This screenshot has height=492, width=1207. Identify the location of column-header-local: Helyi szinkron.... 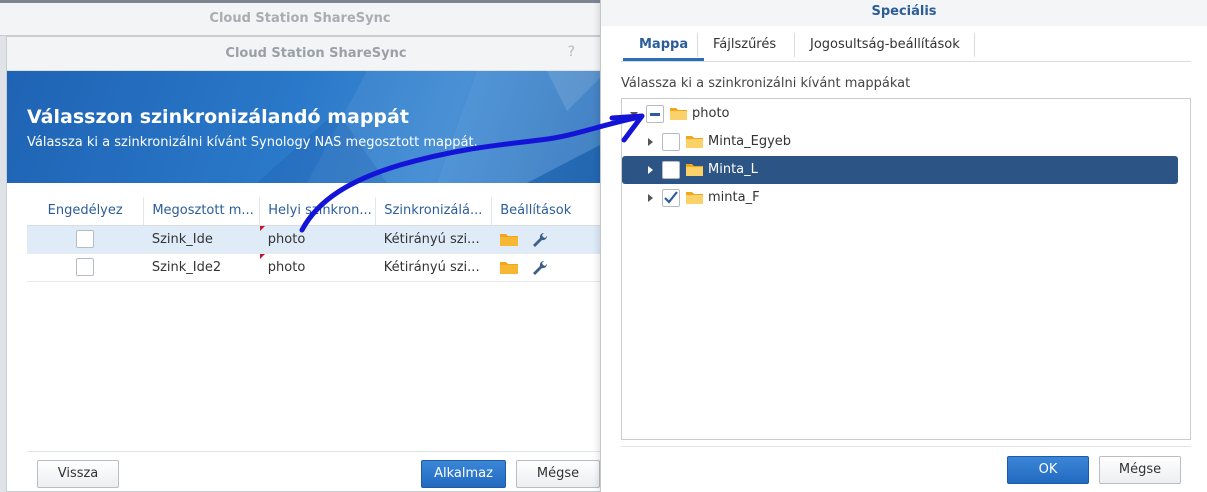
(318, 211).